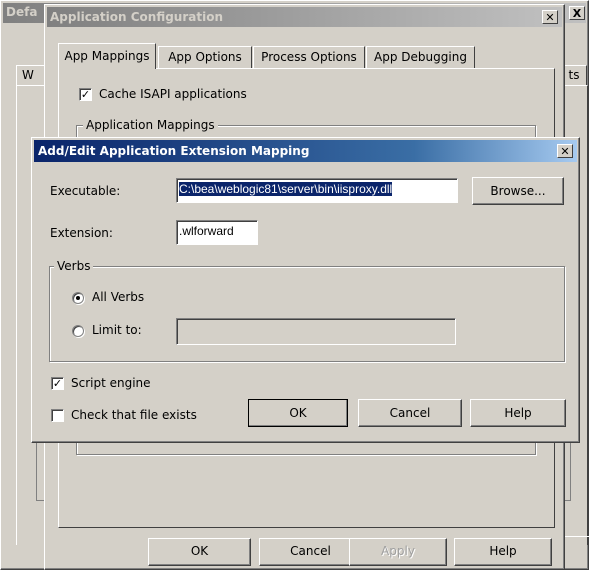 This screenshot has width=589, height=570. What do you see at coordinates (117, 330) in the screenshot?
I see `limit-to-label: Limit to:` at bounding box center [117, 330].